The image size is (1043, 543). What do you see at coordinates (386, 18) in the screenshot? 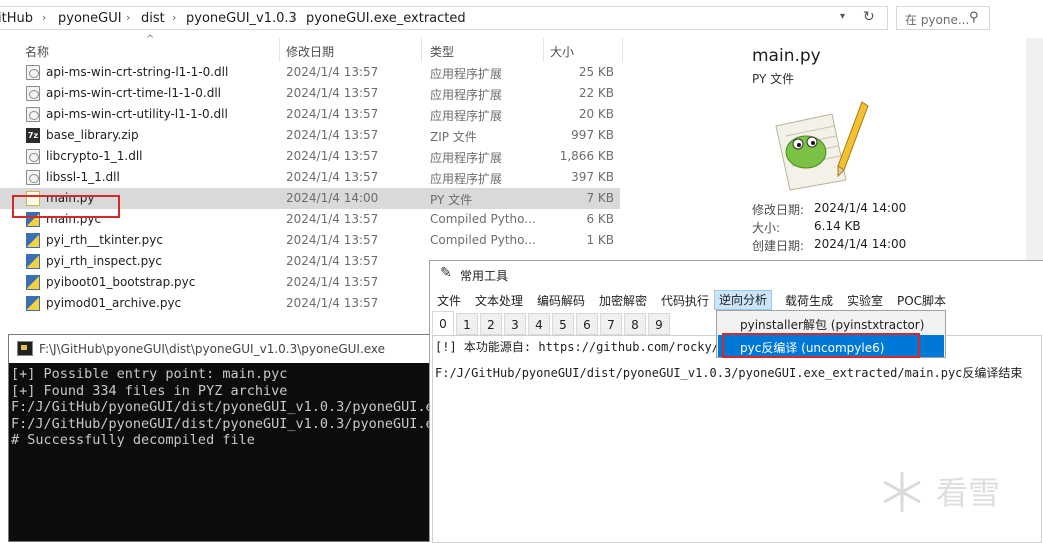
I see `breadcrumb-item: pyoneGUI.exe_extracted` at bounding box center [386, 18].